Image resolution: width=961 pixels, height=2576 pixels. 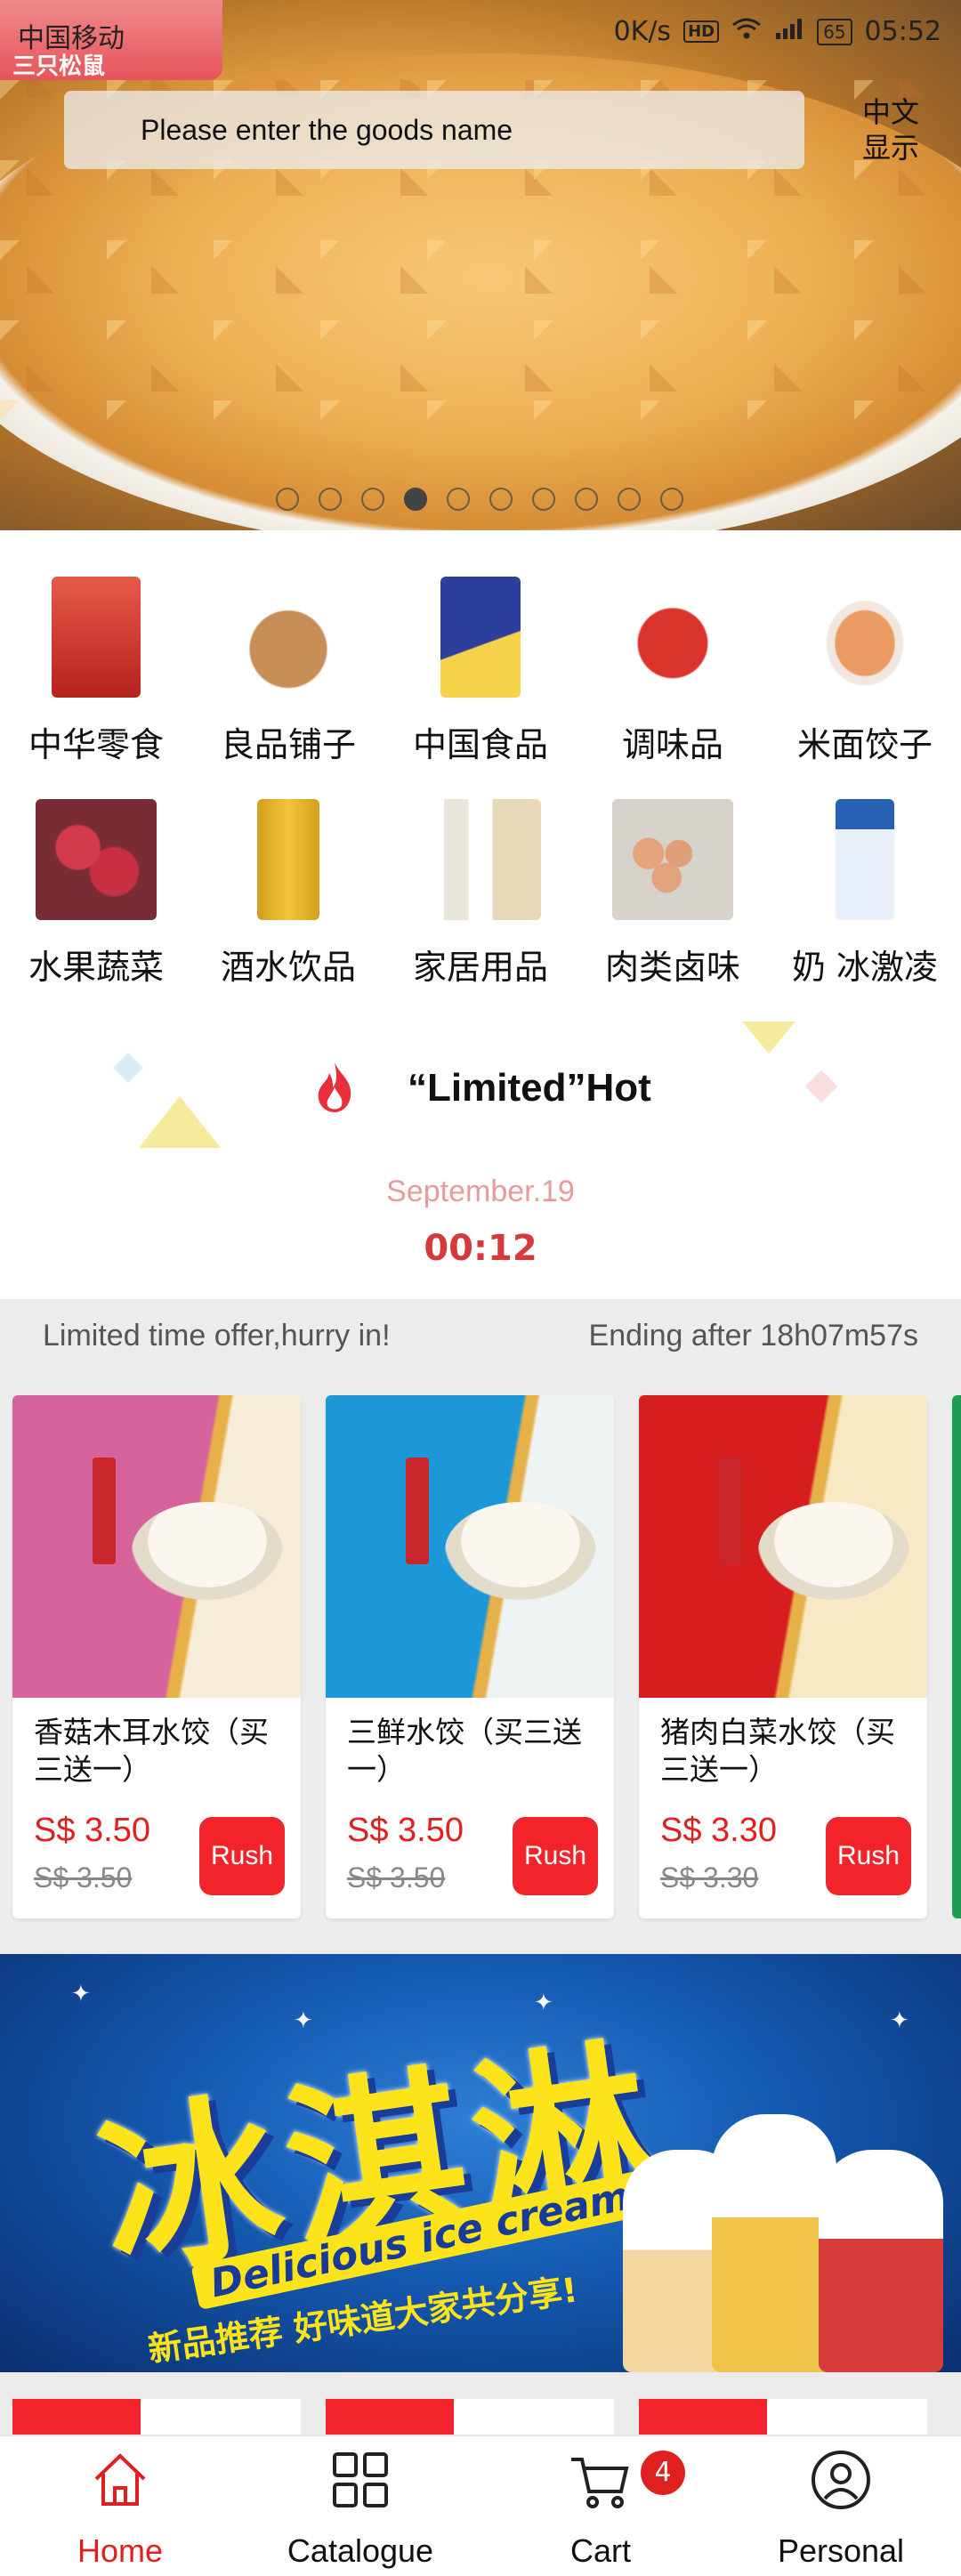 I want to click on search-input: Please enter the goods name, so click(x=434, y=130).